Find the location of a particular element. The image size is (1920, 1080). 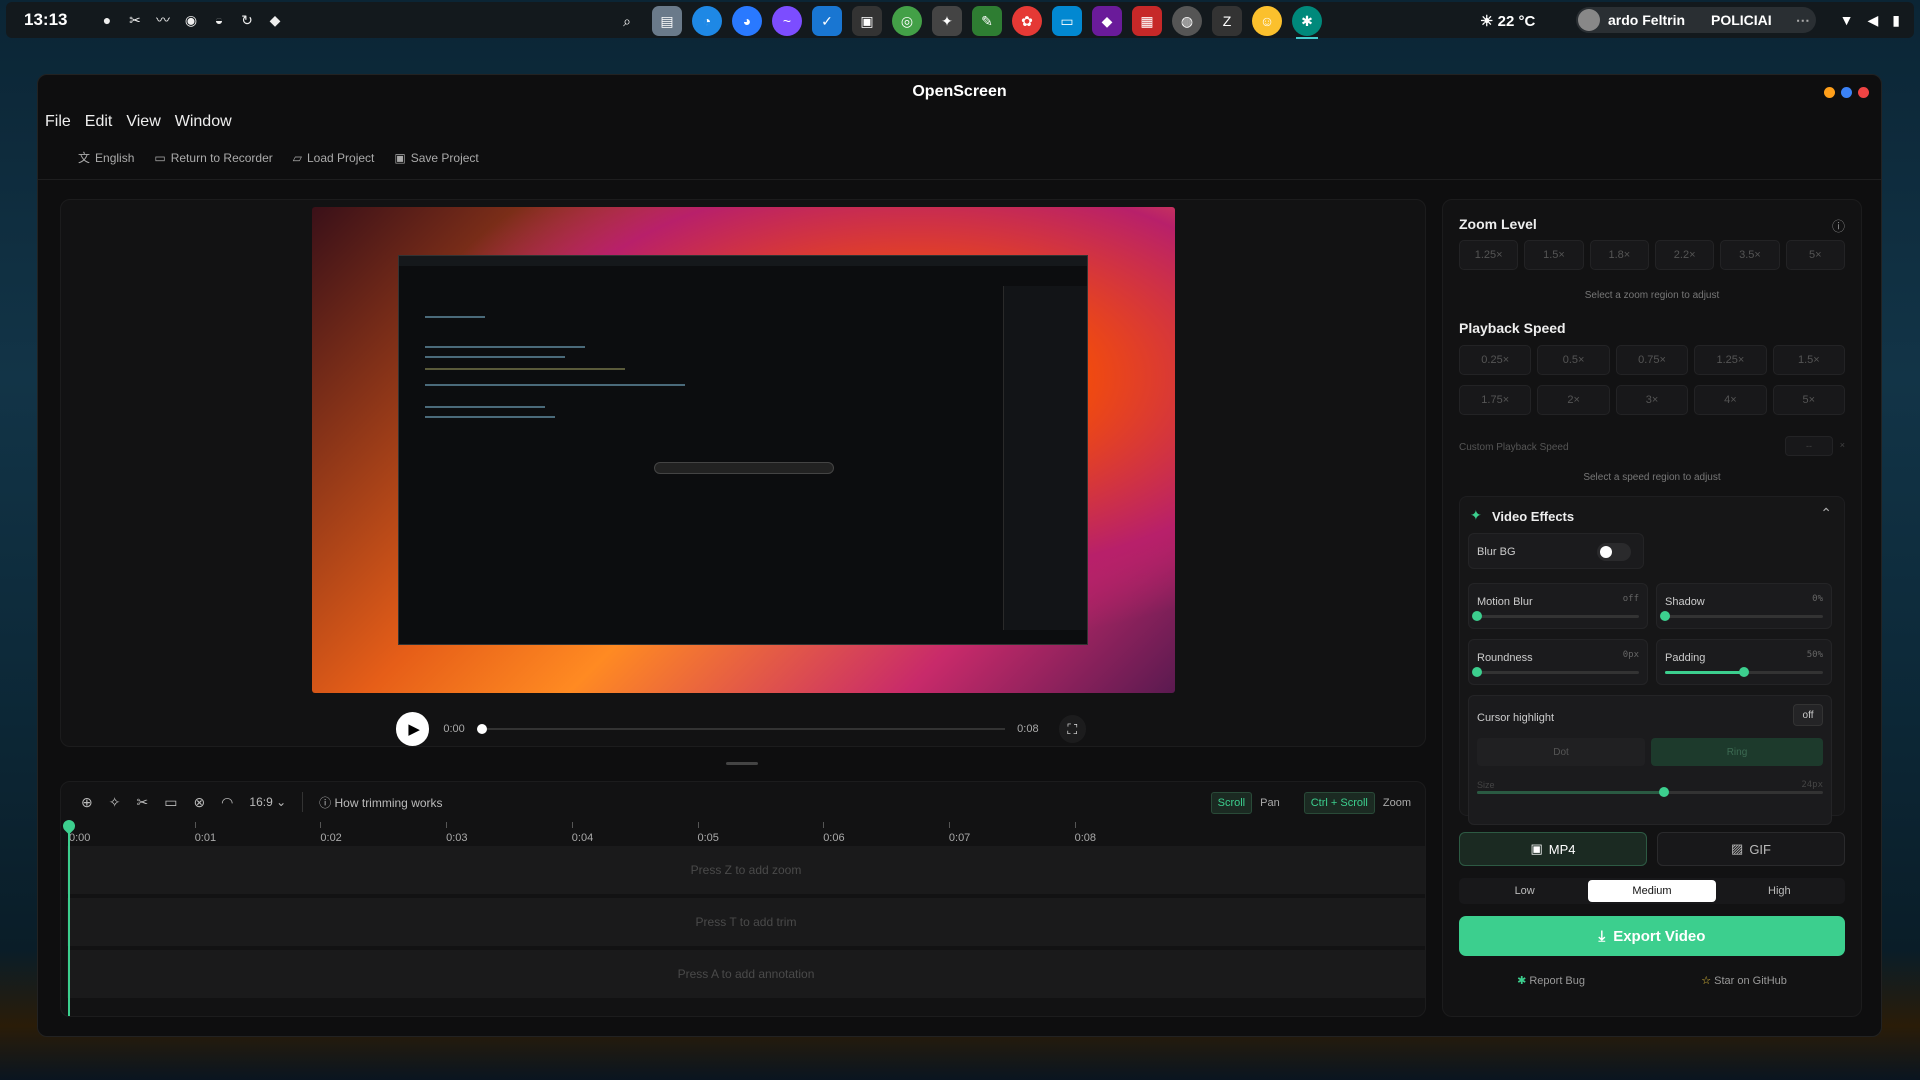

user-chip: ardo Feltrin POLICIAI ⋯ is located at coordinates (1696, 20).